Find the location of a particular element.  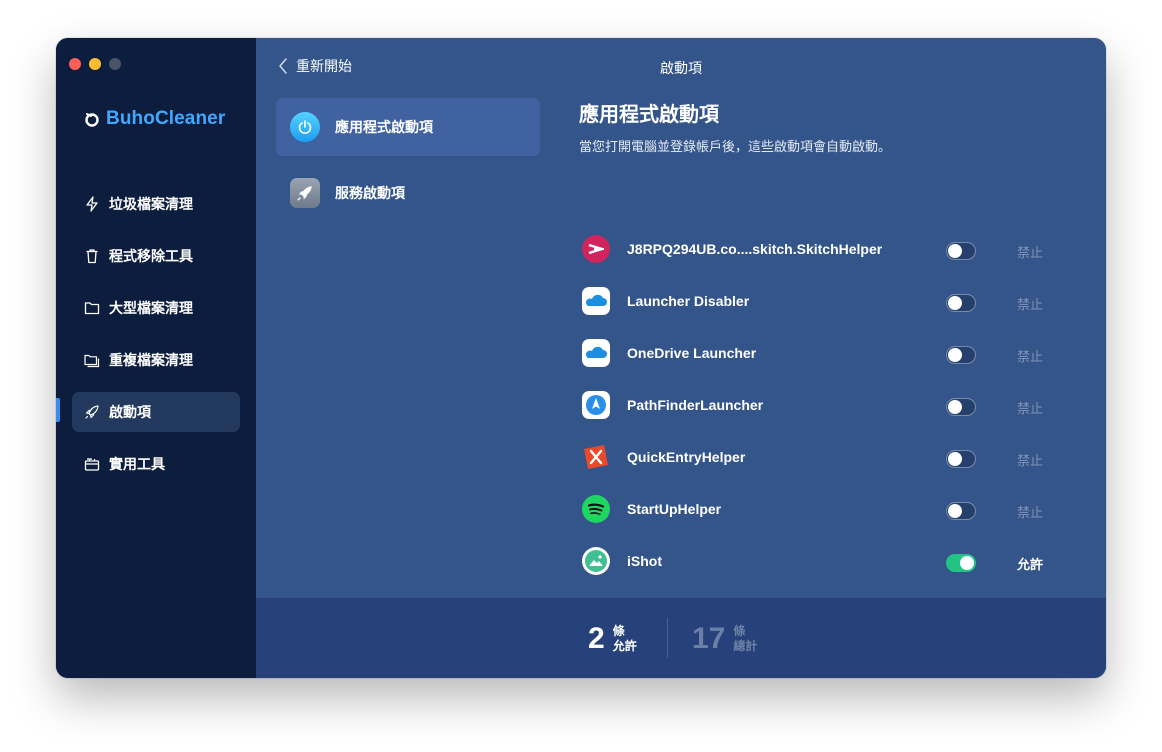

brand: BuhoCleaner is located at coordinates (154, 119).